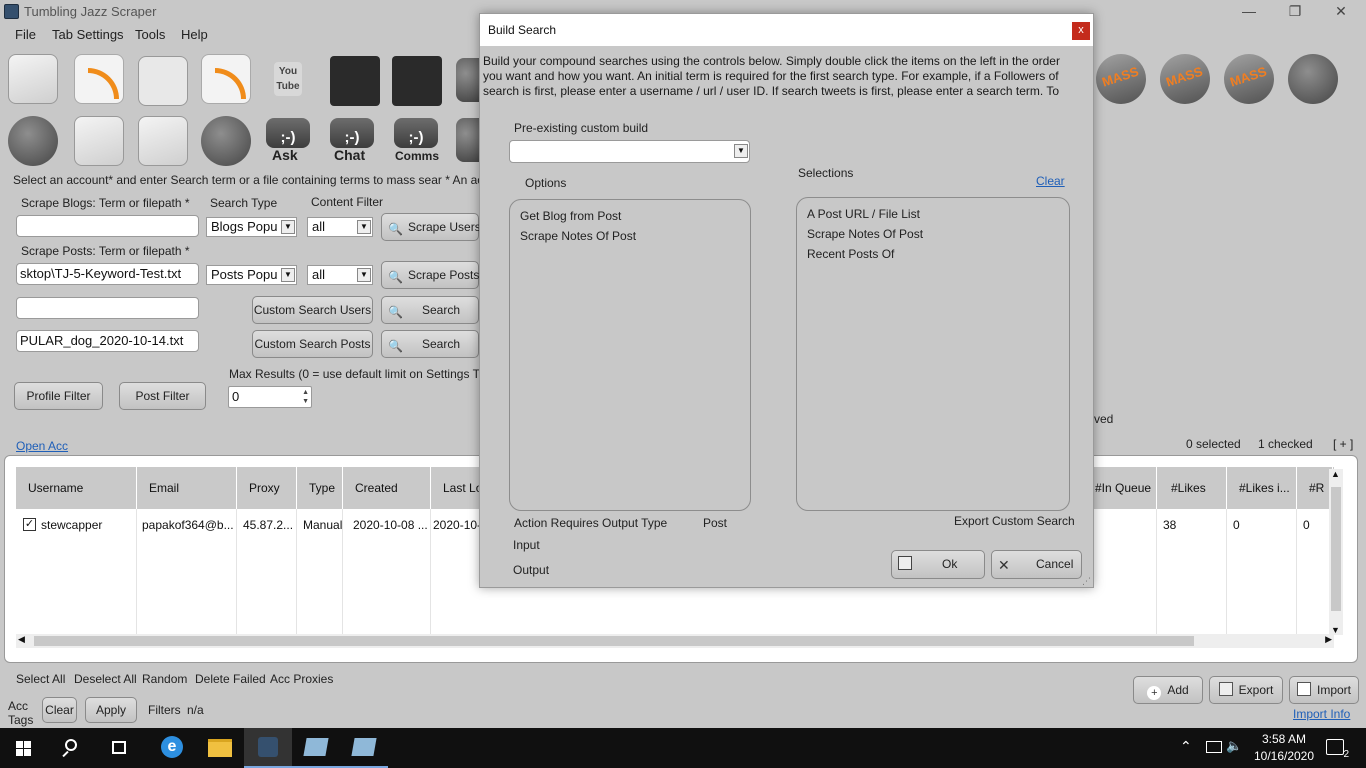  I want to click on windows-start-icon, so click(24, 748).